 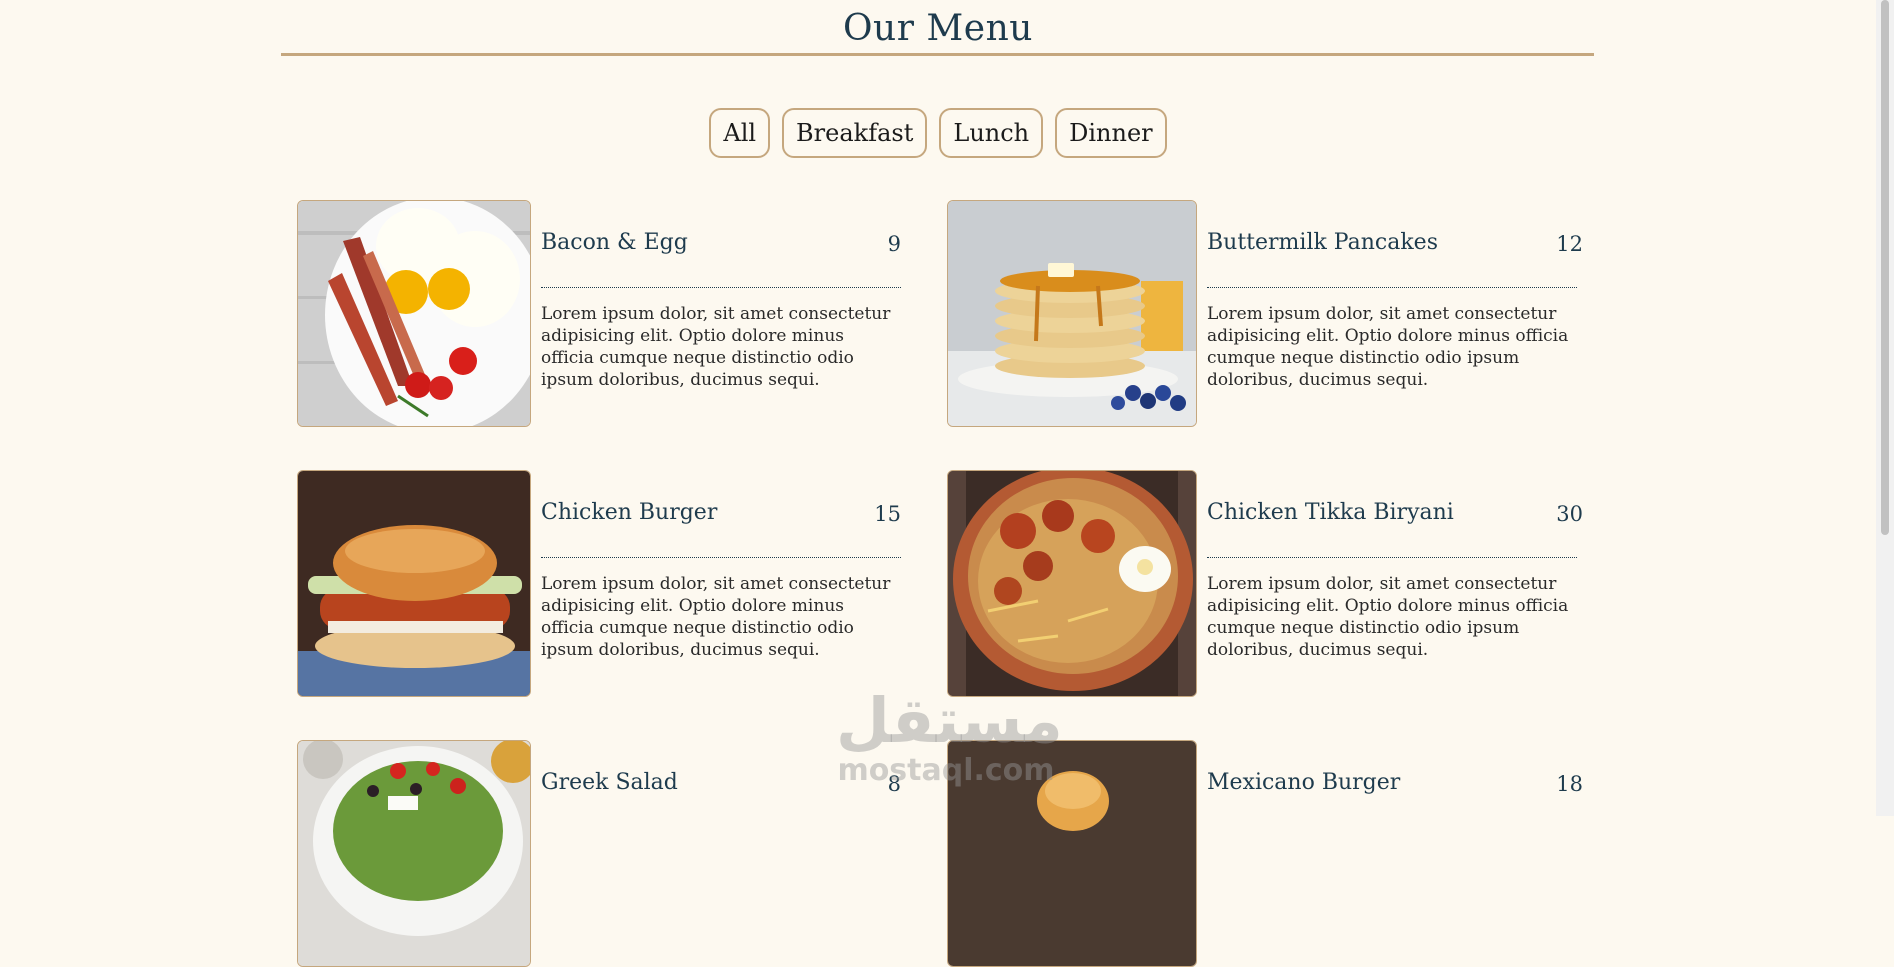 What do you see at coordinates (1569, 784) in the screenshot?
I see `menu-item-price: 18` at bounding box center [1569, 784].